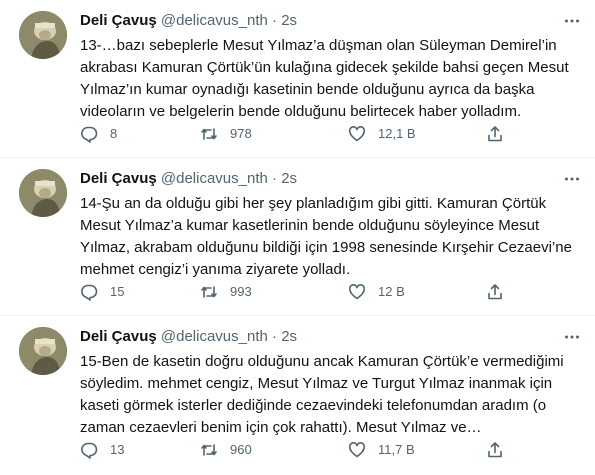 This screenshot has height=475, width=595. I want to click on reply-count: 13, so click(117, 449).